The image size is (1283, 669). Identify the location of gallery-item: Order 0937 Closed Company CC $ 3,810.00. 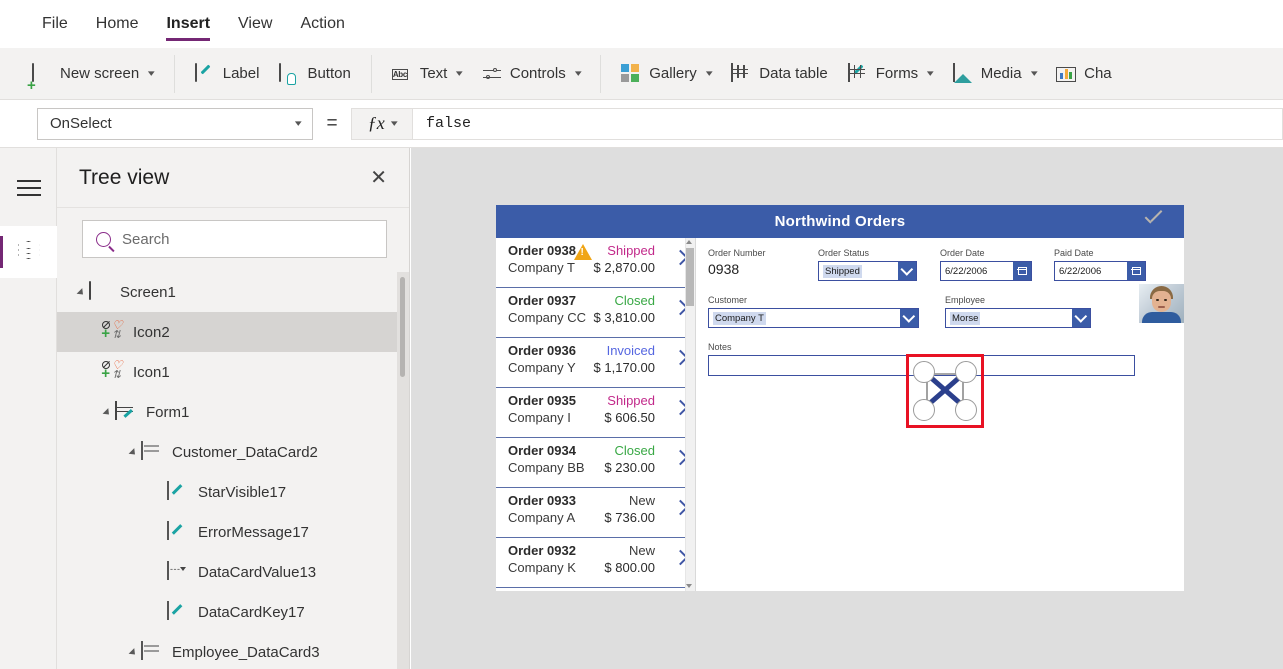
(595, 313).